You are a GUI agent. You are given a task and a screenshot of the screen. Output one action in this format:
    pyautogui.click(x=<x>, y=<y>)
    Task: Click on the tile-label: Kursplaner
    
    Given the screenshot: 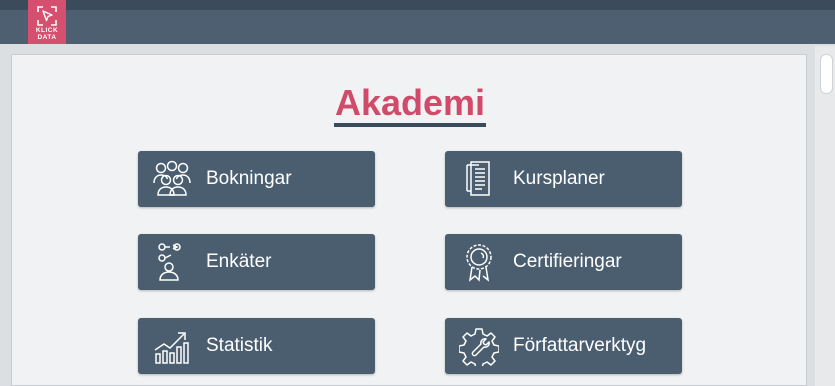 What is the action you would take?
    pyautogui.click(x=559, y=178)
    